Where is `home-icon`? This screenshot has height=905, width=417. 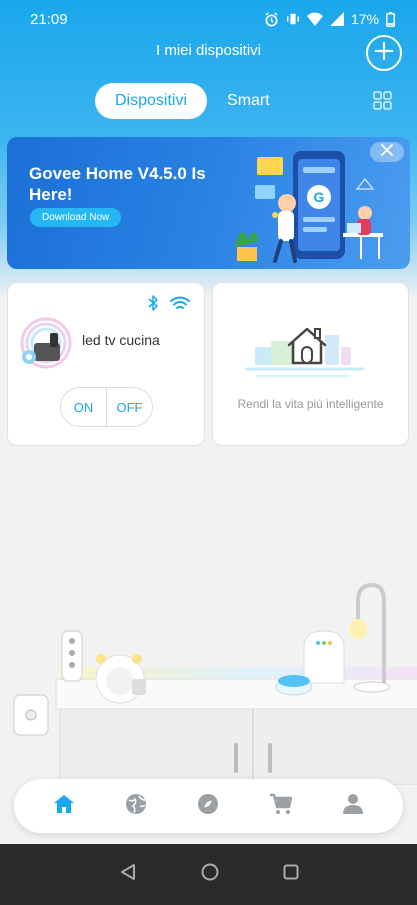
home-icon is located at coordinates (64, 806).